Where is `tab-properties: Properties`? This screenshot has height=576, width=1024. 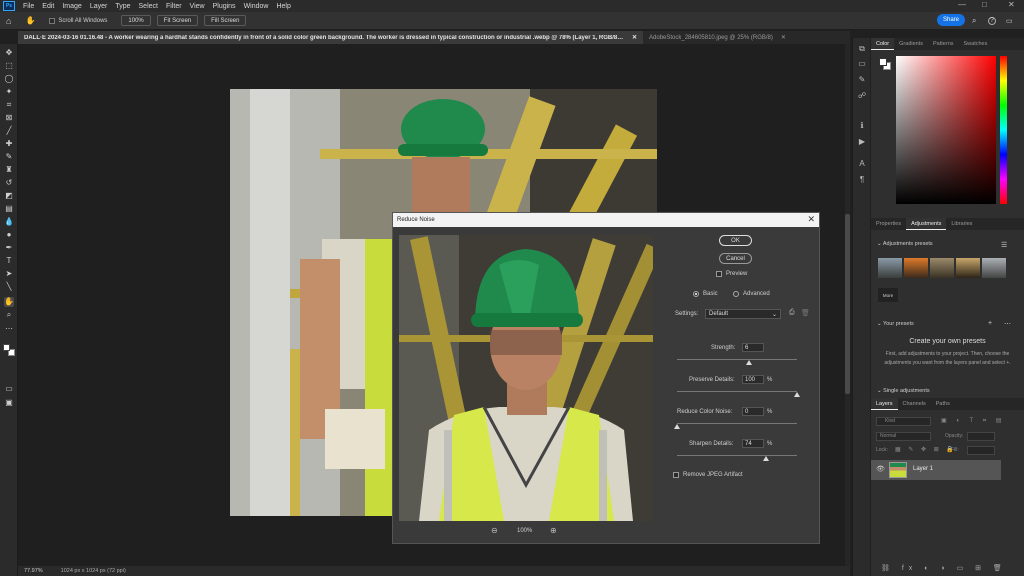 tab-properties: Properties is located at coordinates (888, 224).